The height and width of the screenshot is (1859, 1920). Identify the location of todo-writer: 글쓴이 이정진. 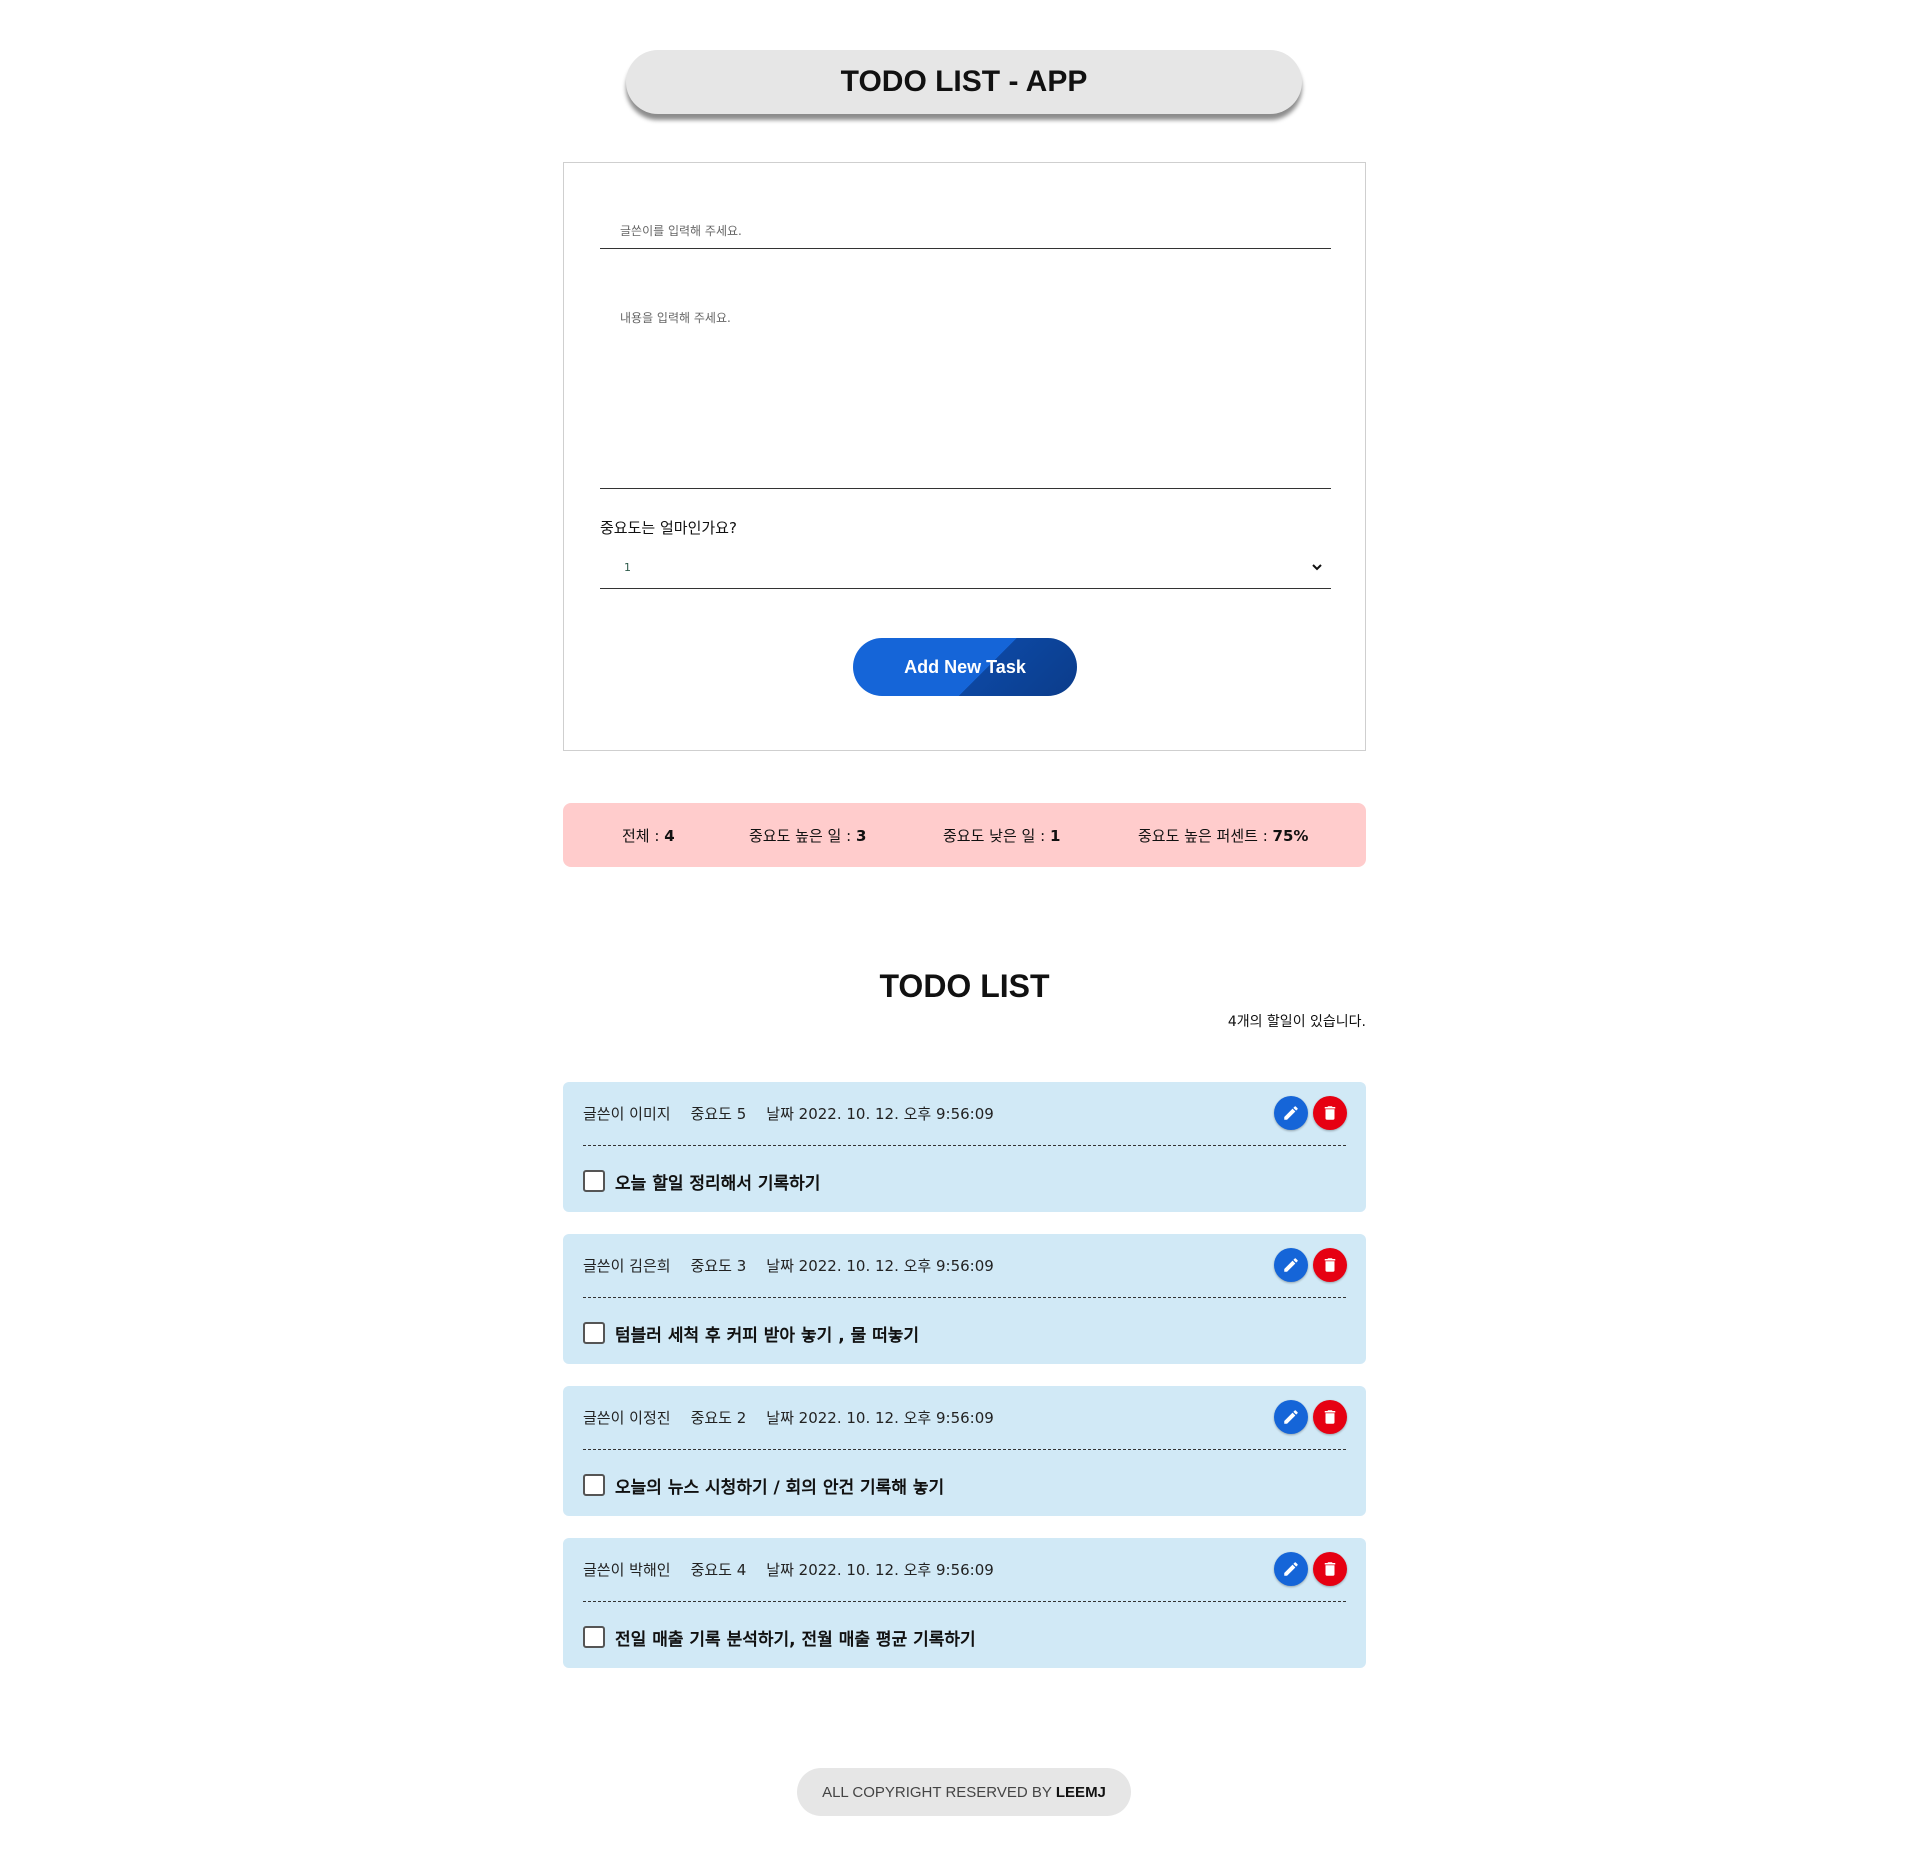
(627, 1418).